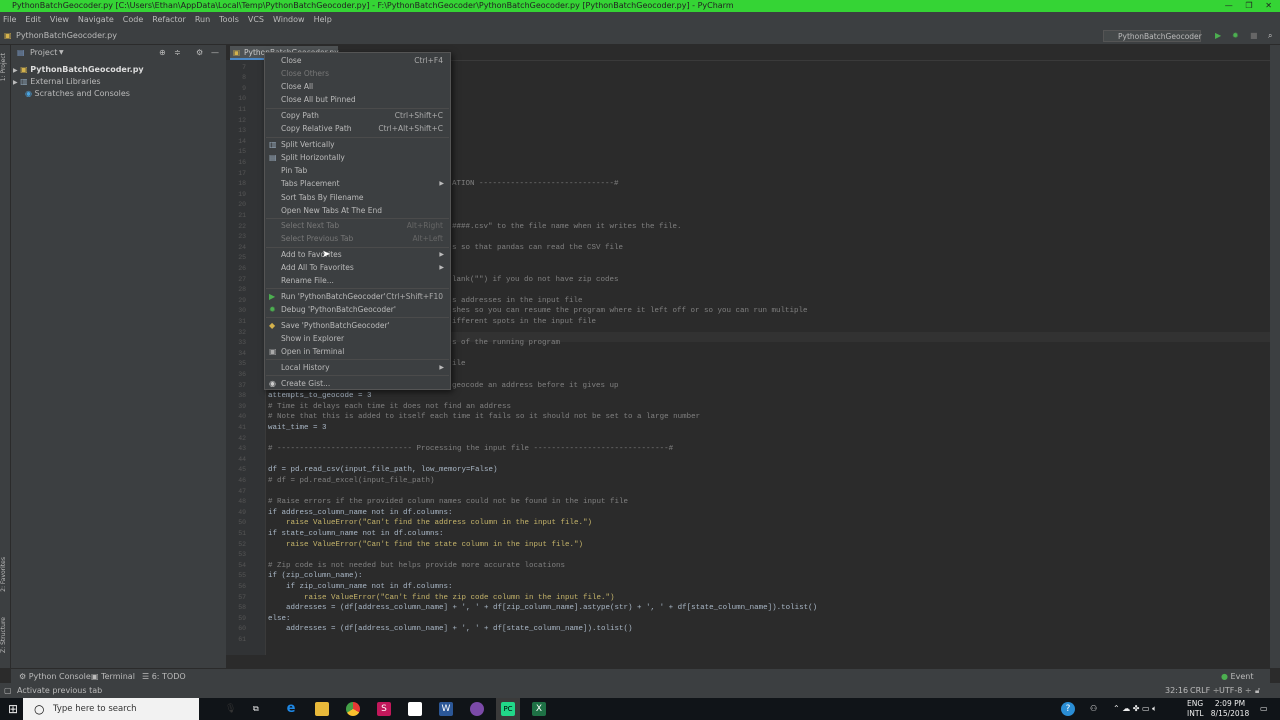 The height and width of the screenshot is (720, 1280). Describe the element at coordinates (215, 52) in the screenshot. I see `hide-icon: —` at that location.